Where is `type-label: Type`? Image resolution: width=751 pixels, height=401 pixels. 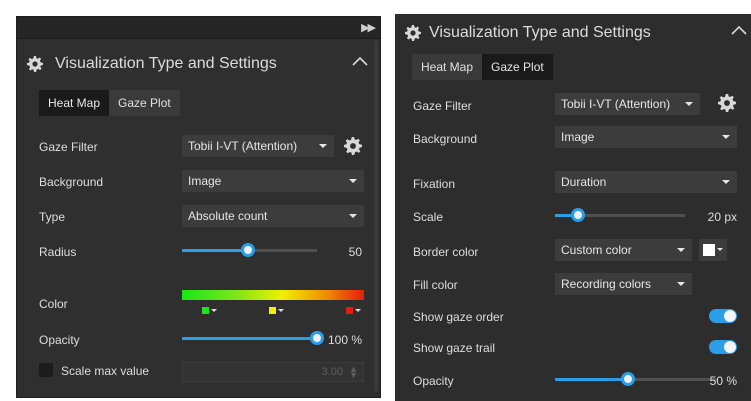 type-label: Type is located at coordinates (52, 217).